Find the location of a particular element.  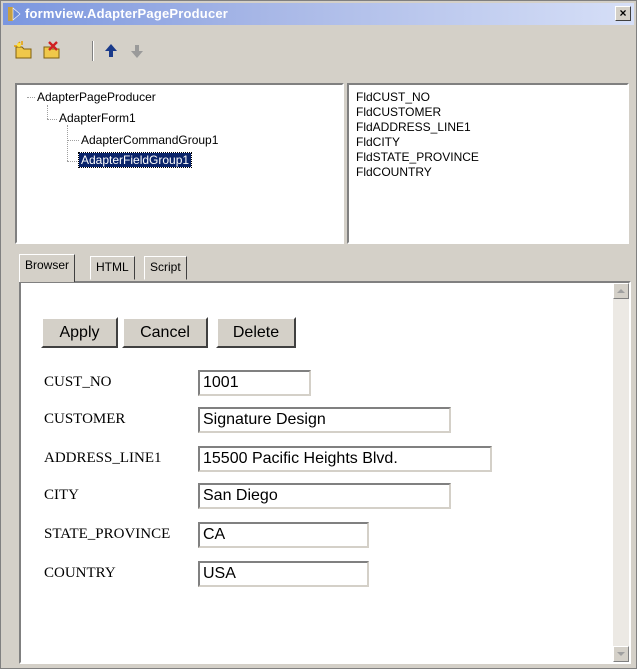

city-field: San Diego is located at coordinates (324, 496).